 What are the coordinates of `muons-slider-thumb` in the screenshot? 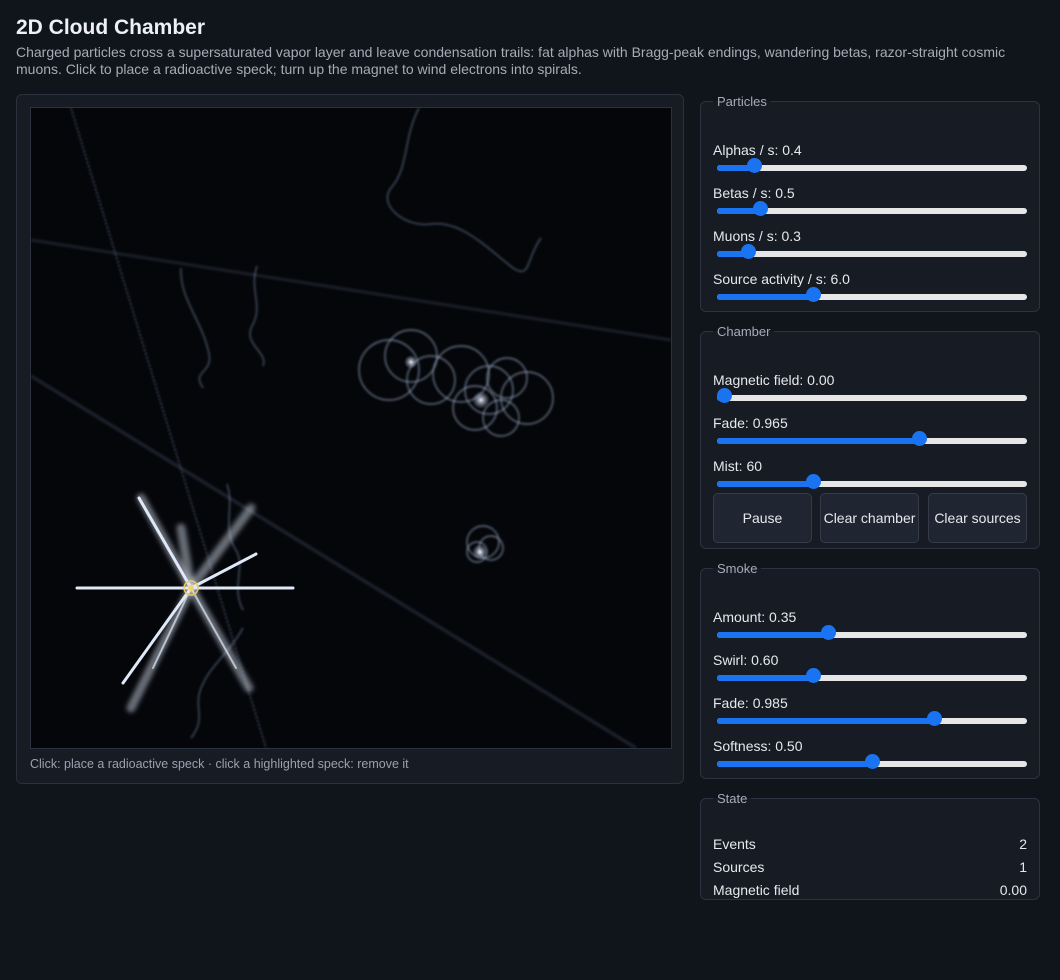 It's located at (748, 251).